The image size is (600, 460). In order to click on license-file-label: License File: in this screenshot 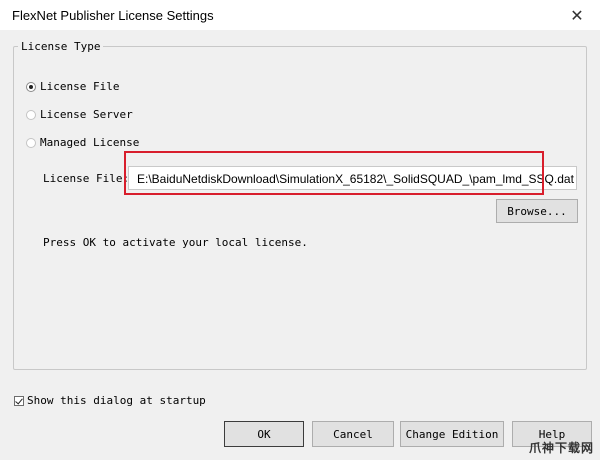, I will do `click(86, 178)`.